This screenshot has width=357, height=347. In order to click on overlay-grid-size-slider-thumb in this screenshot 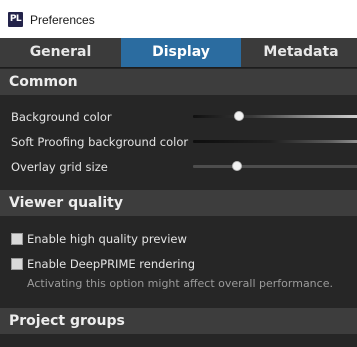, I will do `click(237, 166)`.